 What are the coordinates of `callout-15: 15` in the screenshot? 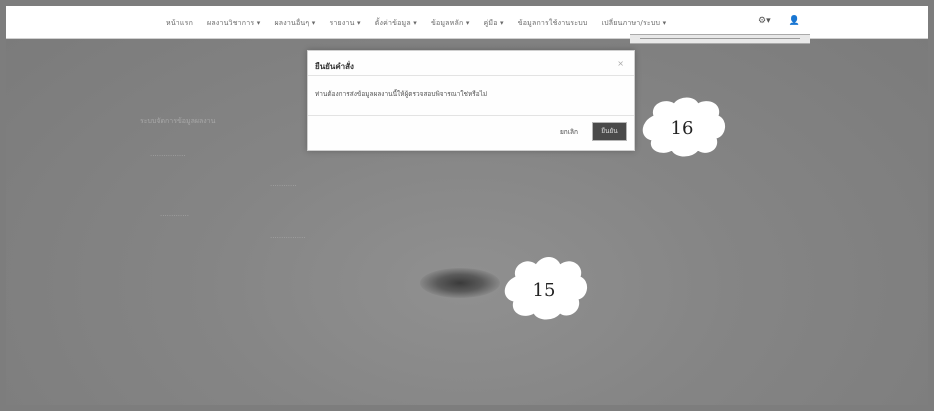 It's located at (544, 288).